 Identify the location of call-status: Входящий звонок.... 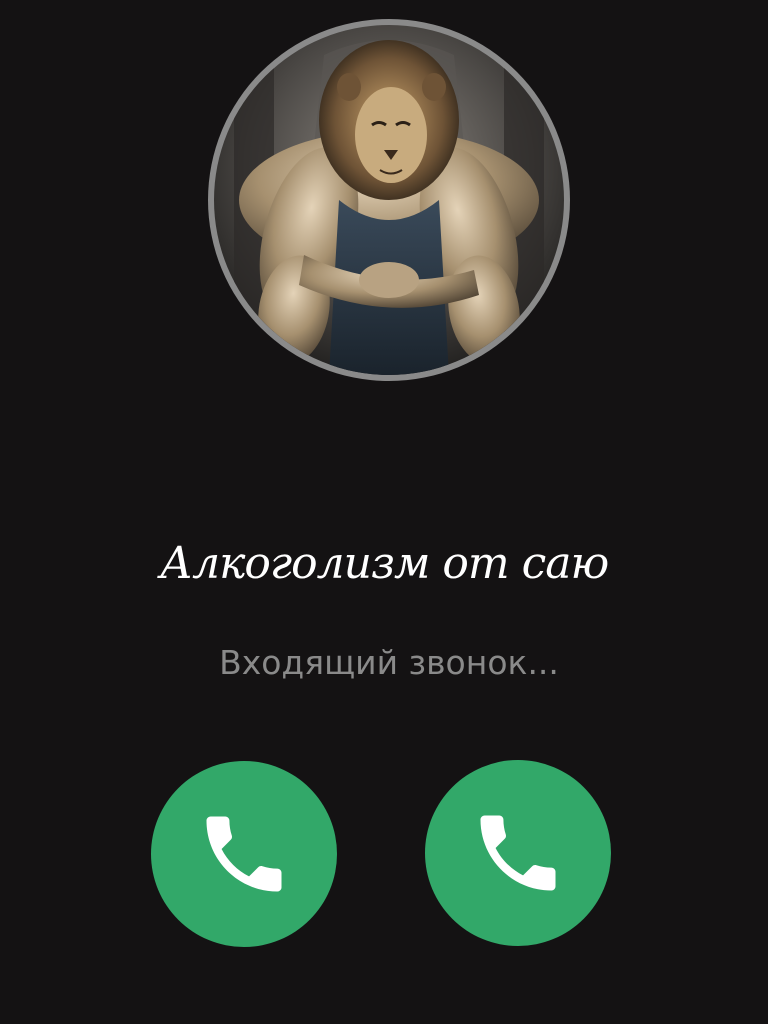
(389, 662).